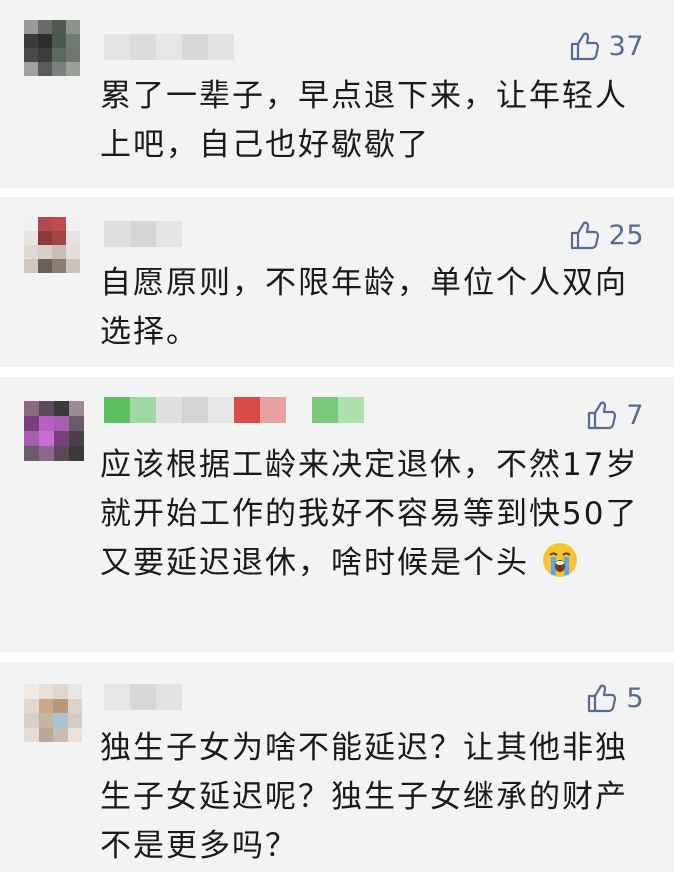 This screenshot has height=872, width=674. I want to click on like-count: 7, so click(635, 415).